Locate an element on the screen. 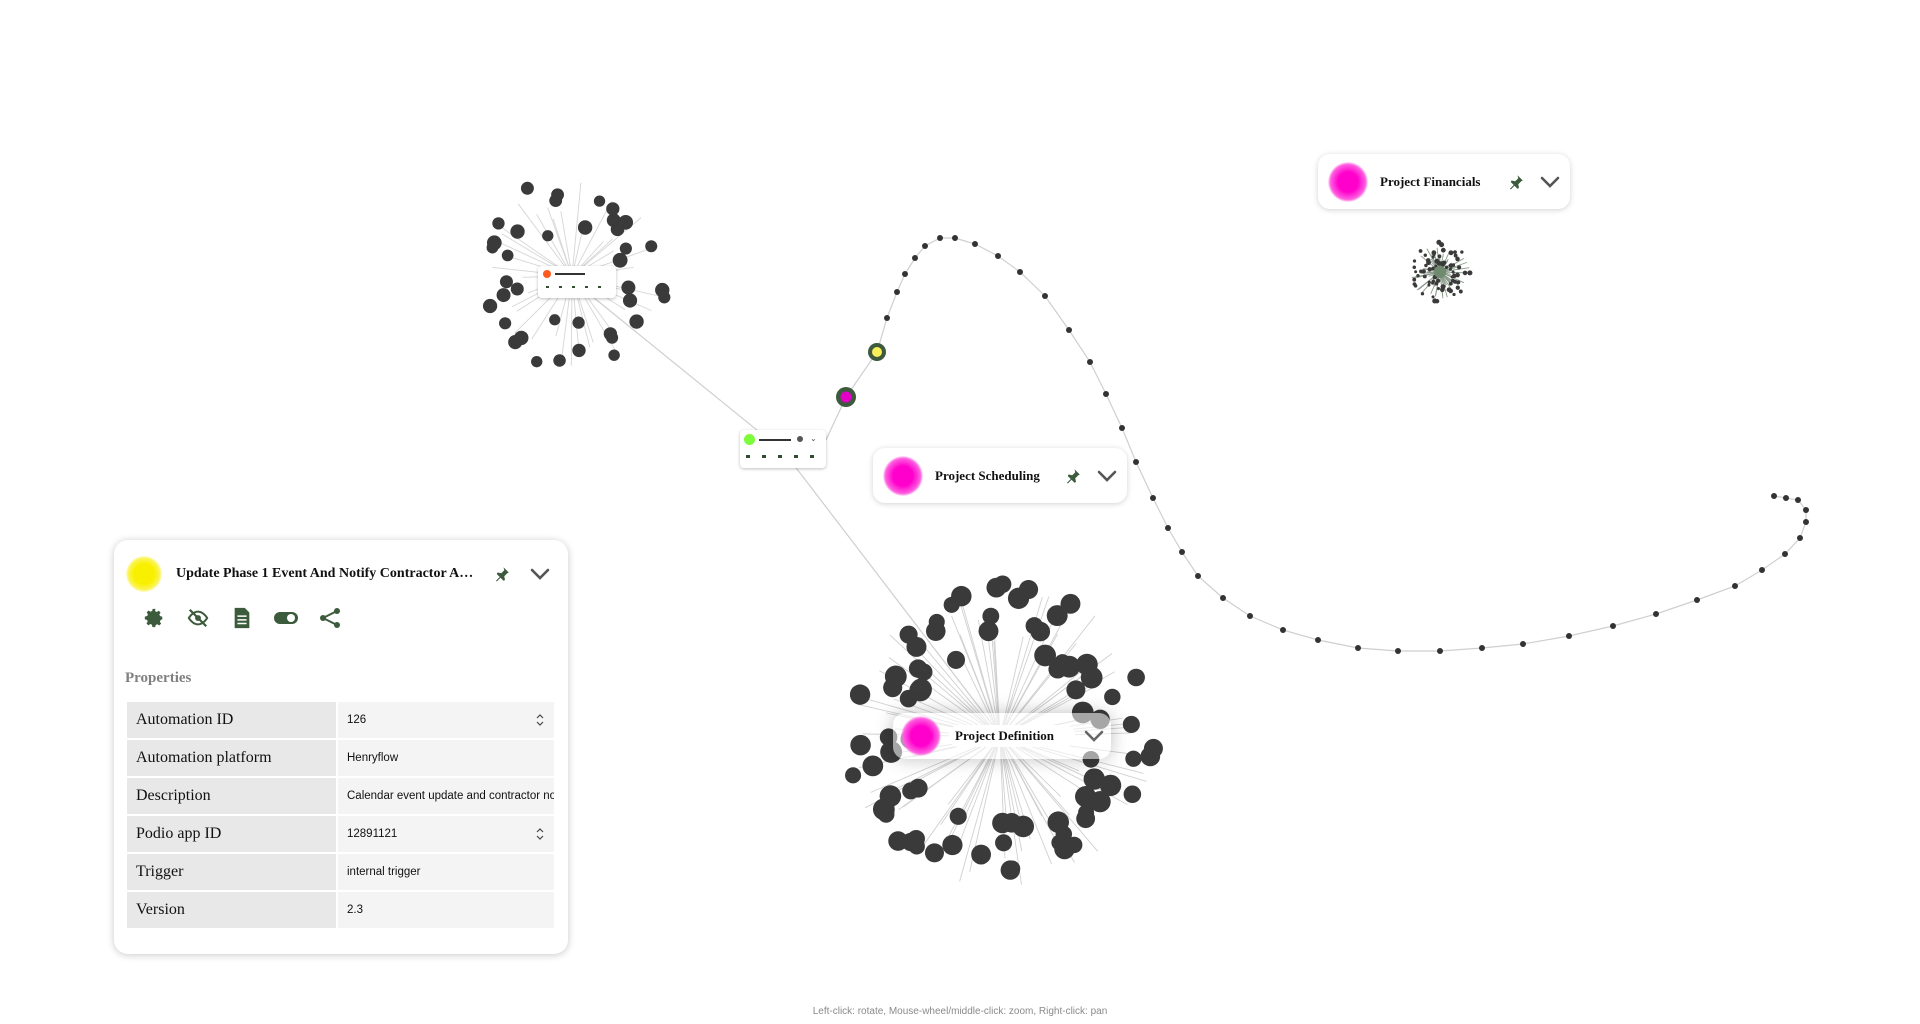  number-spinner-icon is located at coordinates (540, 834).